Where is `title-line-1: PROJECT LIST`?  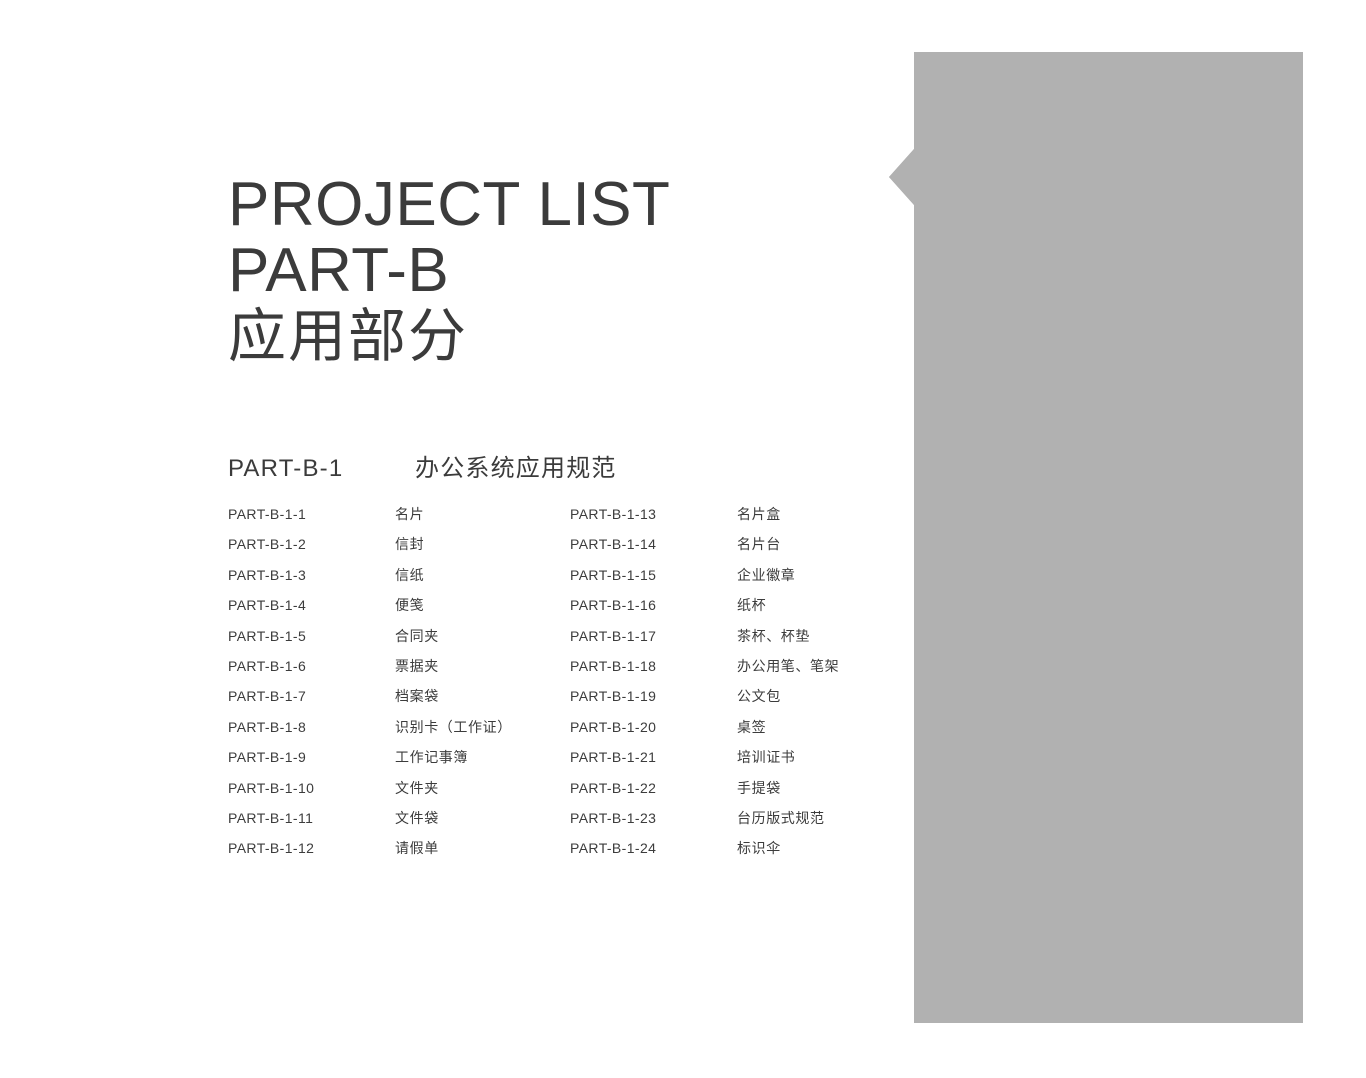
title-line-1: PROJECT LIST is located at coordinates (449, 204).